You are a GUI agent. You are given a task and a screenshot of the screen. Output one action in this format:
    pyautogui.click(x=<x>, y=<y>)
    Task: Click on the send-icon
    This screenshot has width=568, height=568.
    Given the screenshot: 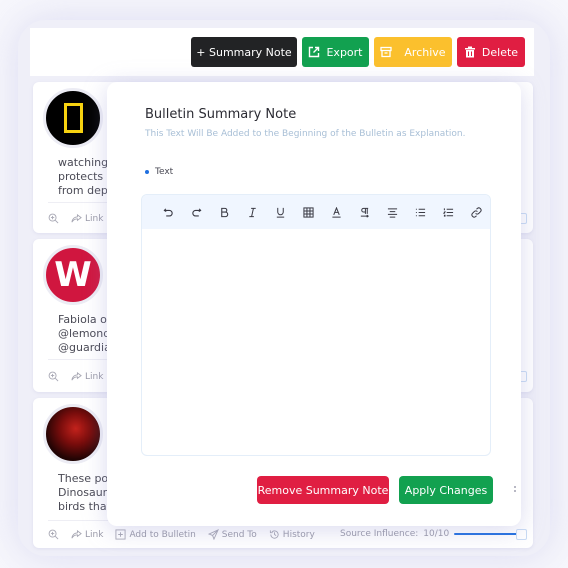 What is the action you would take?
    pyautogui.click(x=213, y=534)
    